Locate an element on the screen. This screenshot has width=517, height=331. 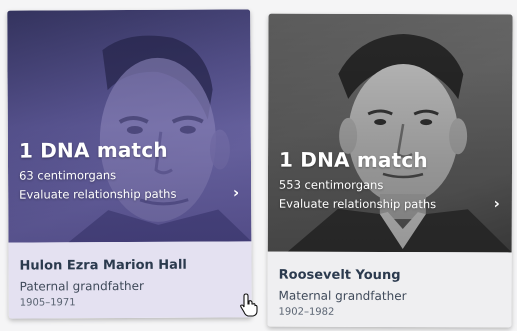
life-years: 1902–1982 is located at coordinates (306, 312).